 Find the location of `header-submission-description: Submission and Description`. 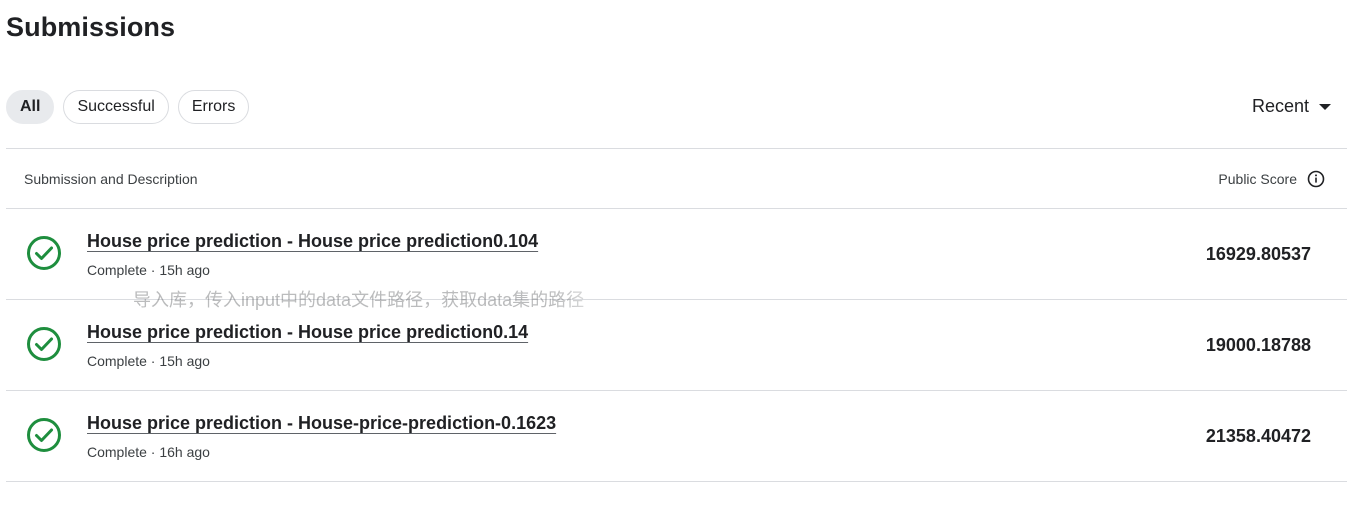

header-submission-description: Submission and Description is located at coordinates (111, 178).